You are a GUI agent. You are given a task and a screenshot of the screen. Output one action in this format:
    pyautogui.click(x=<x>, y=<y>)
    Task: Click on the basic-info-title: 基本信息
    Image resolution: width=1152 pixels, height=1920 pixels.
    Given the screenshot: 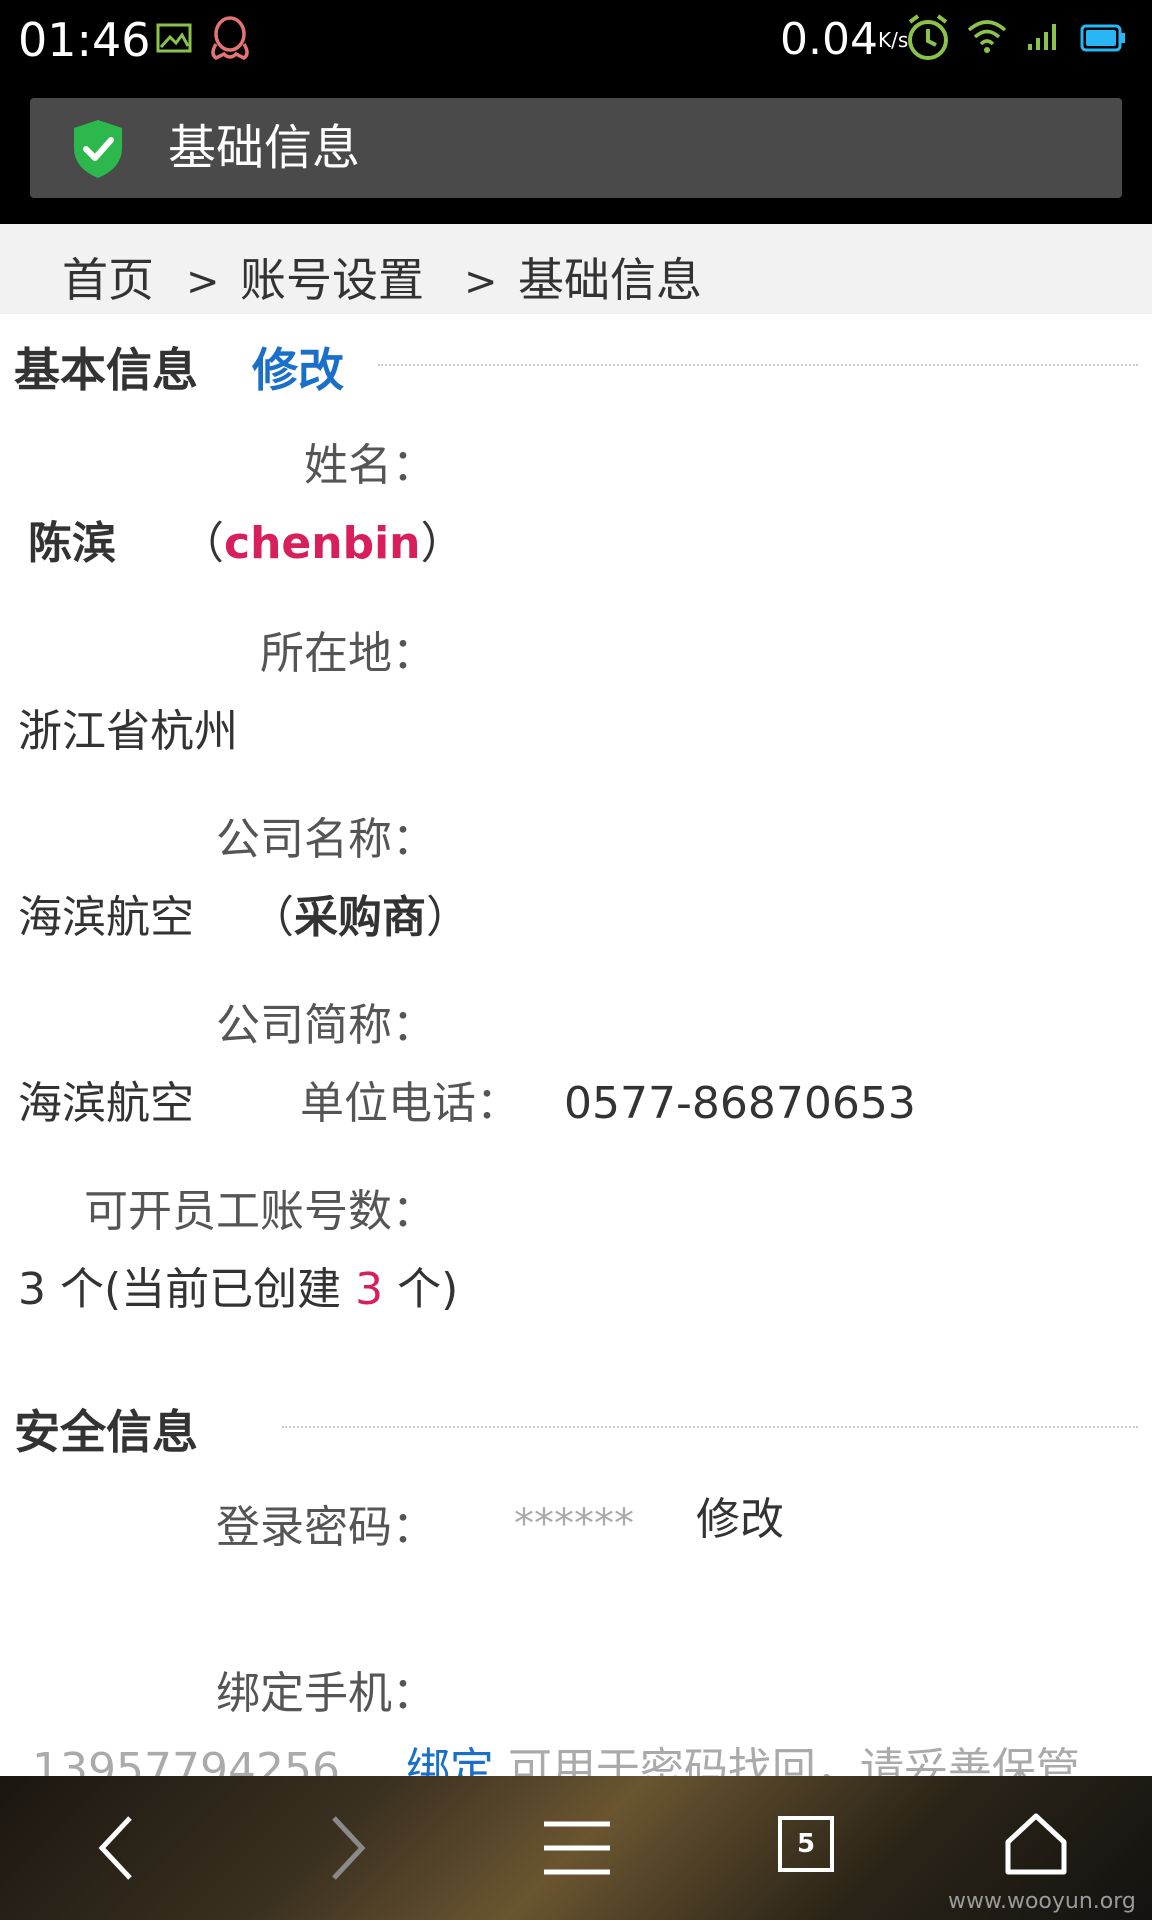 What is the action you would take?
    pyautogui.click(x=106, y=370)
    